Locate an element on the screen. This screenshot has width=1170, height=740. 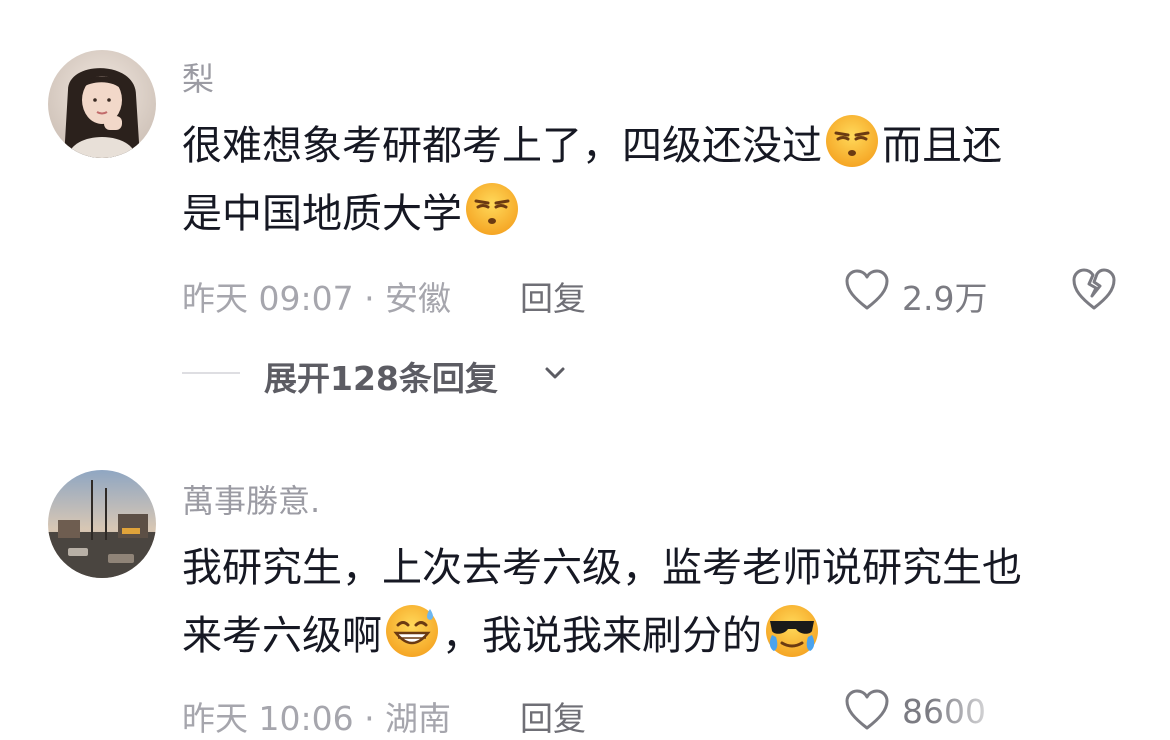
divider-line is located at coordinates (211, 373).